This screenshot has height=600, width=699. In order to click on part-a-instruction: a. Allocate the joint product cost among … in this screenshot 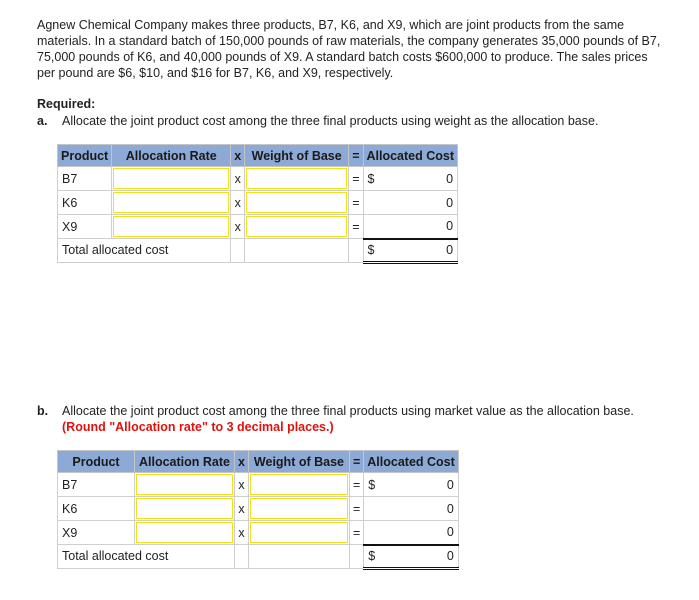, I will do `click(317, 121)`.